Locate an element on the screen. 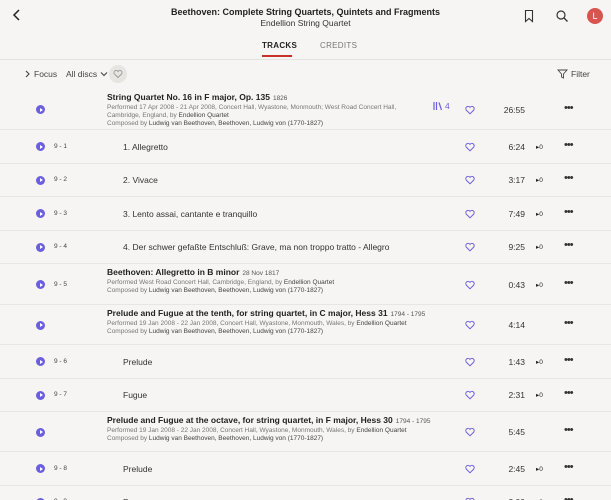 Image resolution: width=611 pixels, height=500 pixels. heart-icon is located at coordinates (118, 74).